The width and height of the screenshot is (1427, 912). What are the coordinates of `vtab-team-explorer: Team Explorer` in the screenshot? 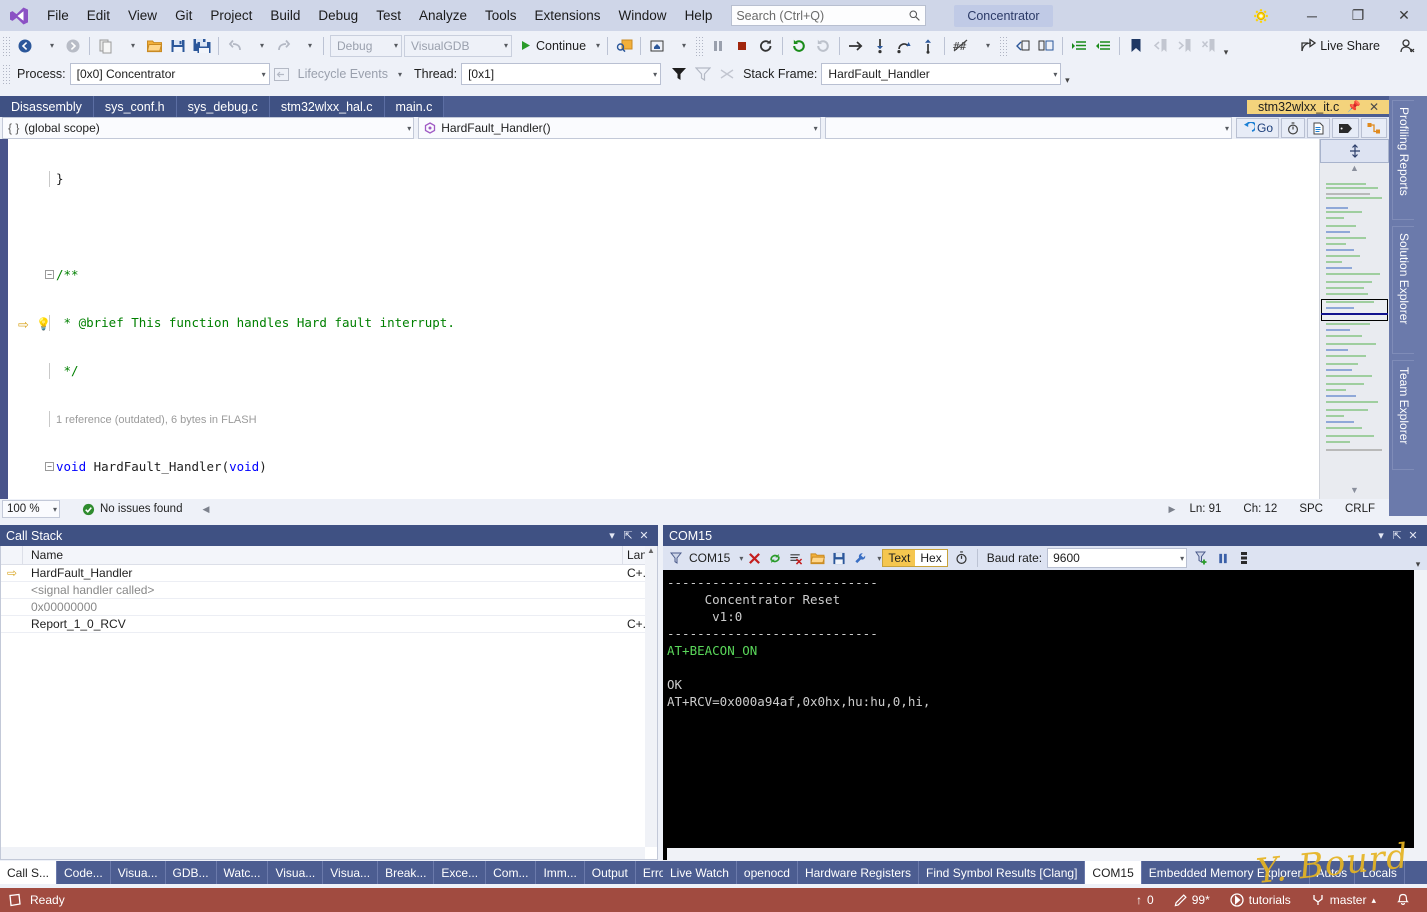 It's located at (1403, 415).